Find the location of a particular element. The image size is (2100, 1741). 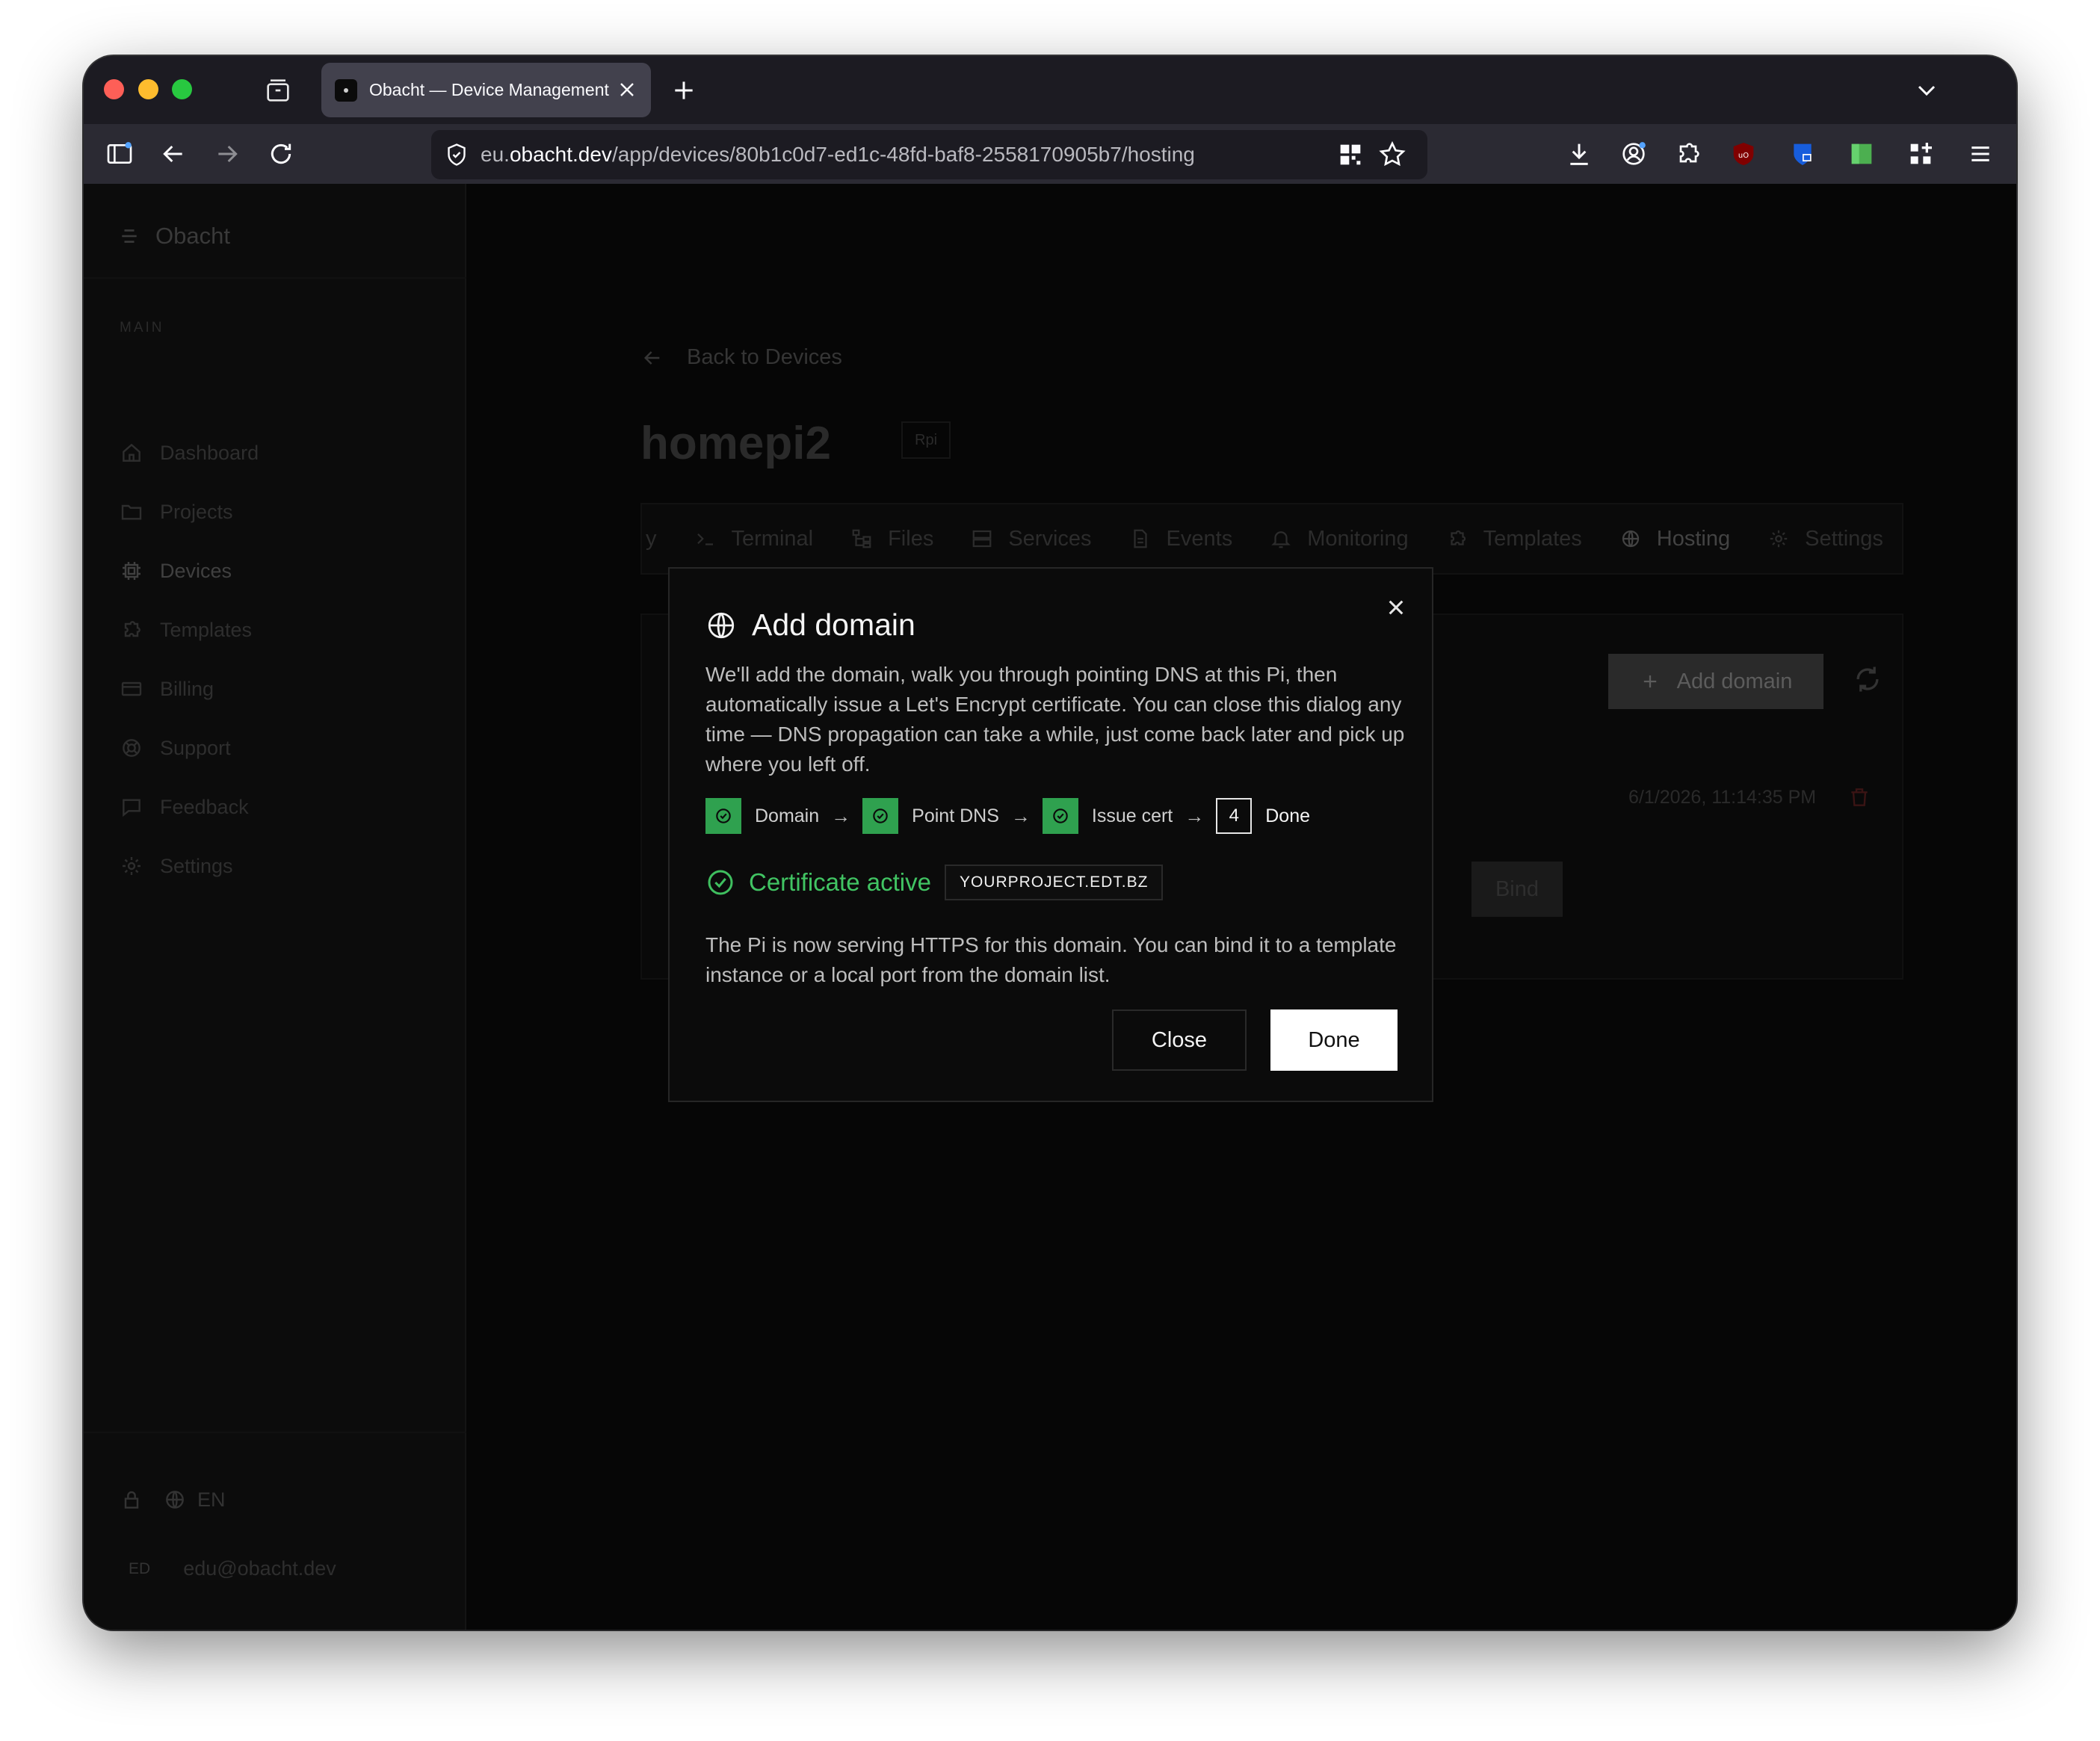

refresh-icon is located at coordinates (1867, 679).